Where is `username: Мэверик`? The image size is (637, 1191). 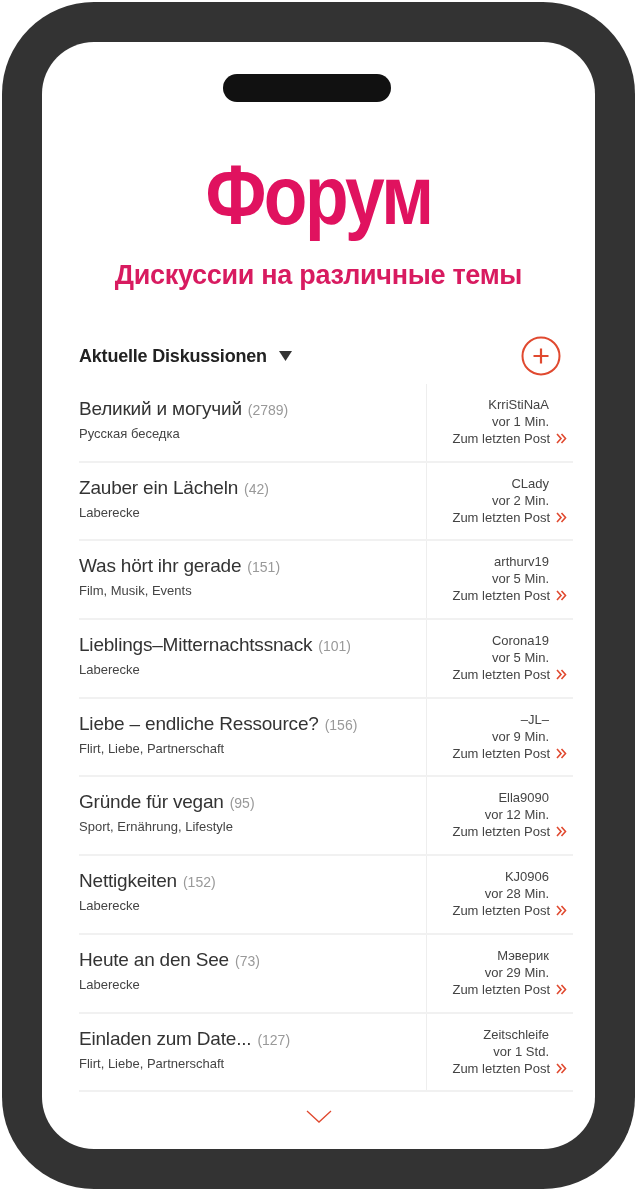 username: Мэверик is located at coordinates (523, 955).